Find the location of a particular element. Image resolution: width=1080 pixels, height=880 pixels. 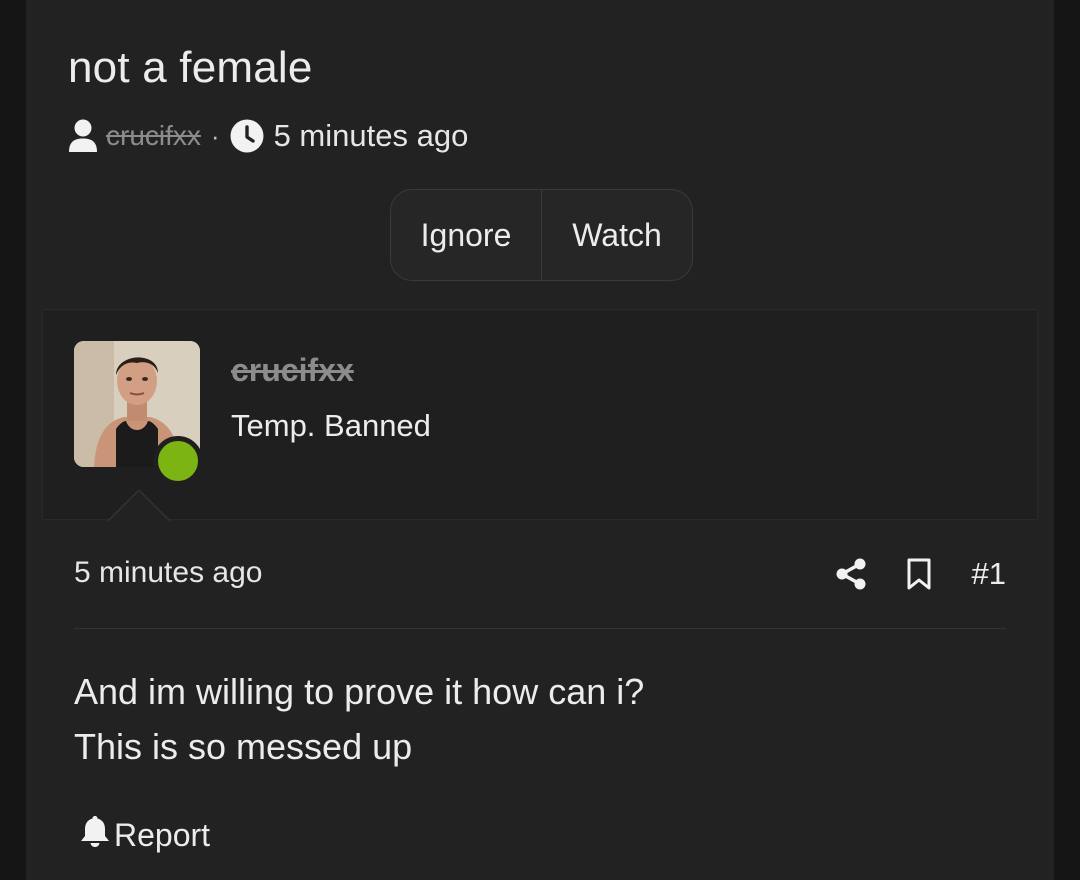

online-status-indicator is located at coordinates (178, 461).